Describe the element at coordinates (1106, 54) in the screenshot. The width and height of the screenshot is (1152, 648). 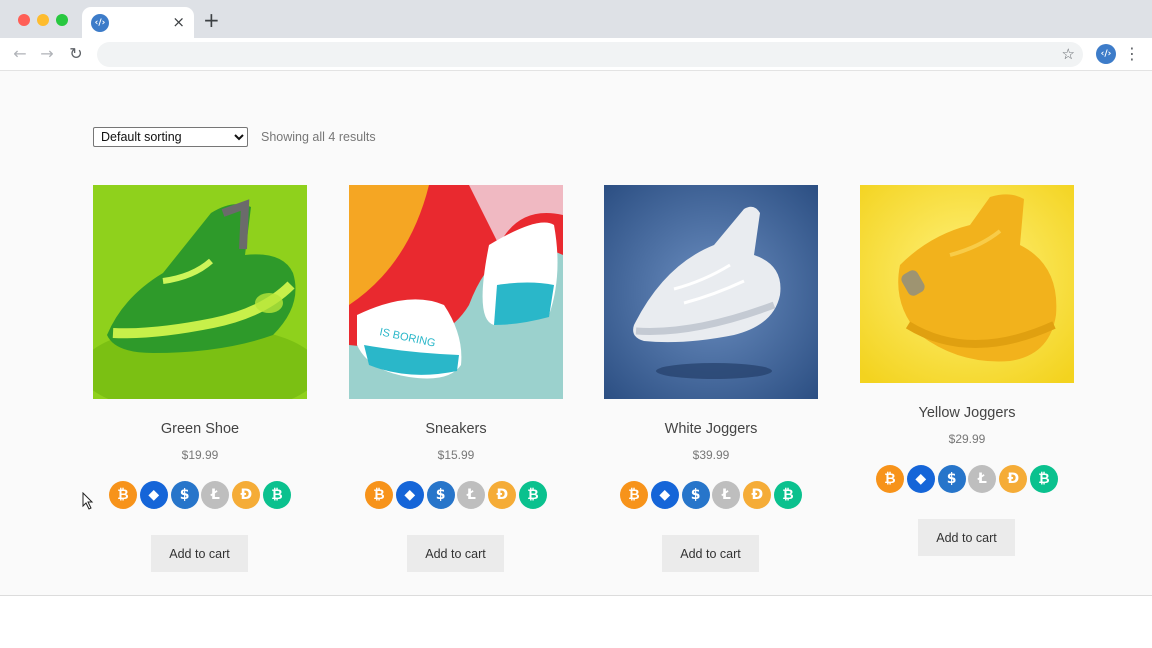
I see `profile-avatar: ‹/›` at that location.